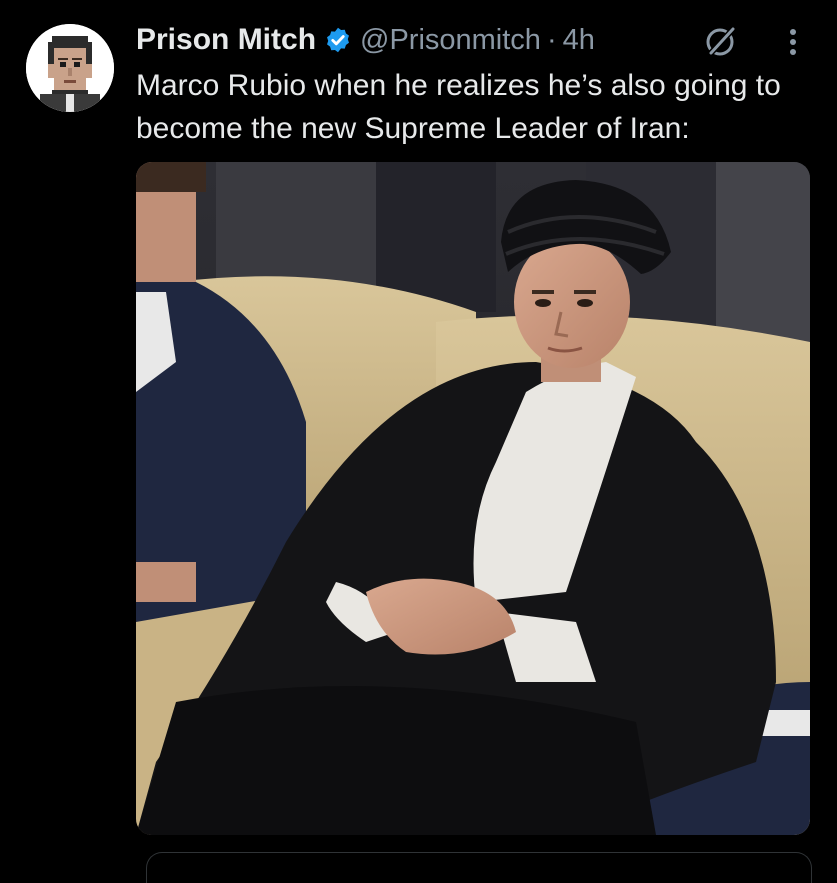 Image resolution: width=837 pixels, height=883 pixels. Describe the element at coordinates (450, 40) in the screenshot. I see `author-handle: @Prisonmitch` at that location.